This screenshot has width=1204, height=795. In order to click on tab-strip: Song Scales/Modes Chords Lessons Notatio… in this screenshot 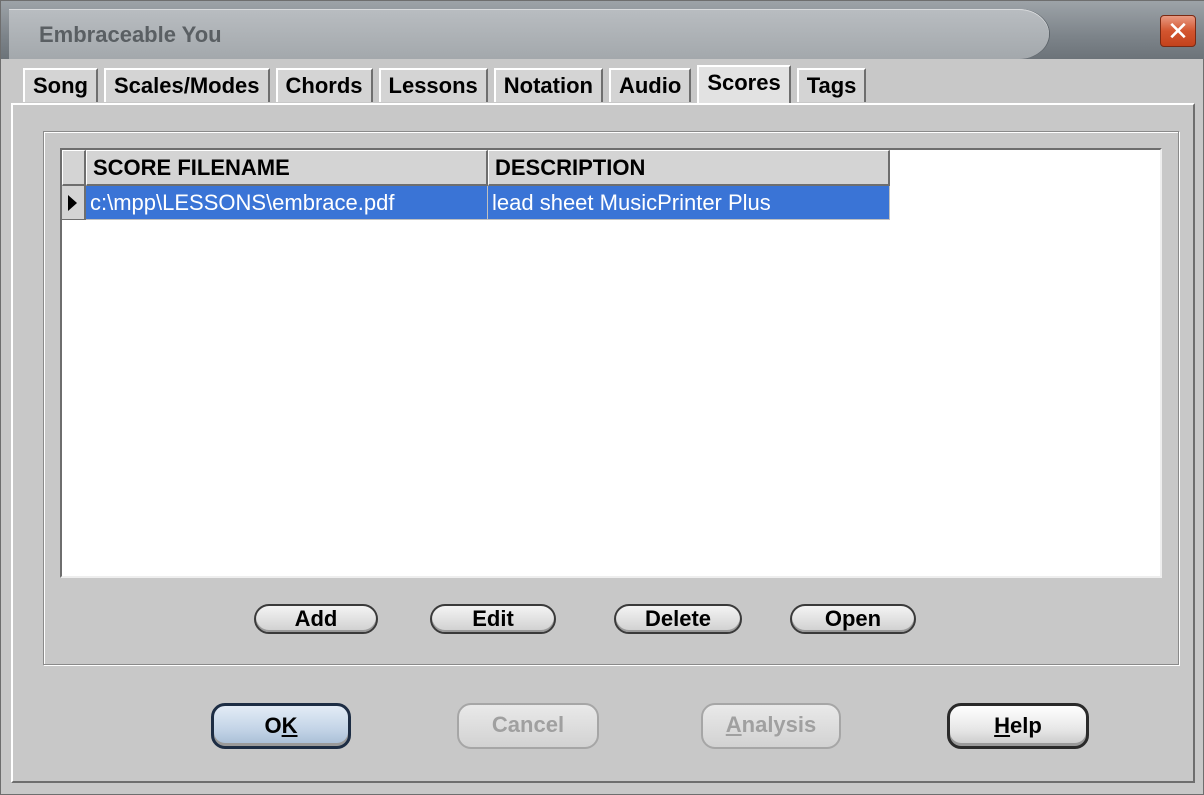, I will do `click(447, 84)`.